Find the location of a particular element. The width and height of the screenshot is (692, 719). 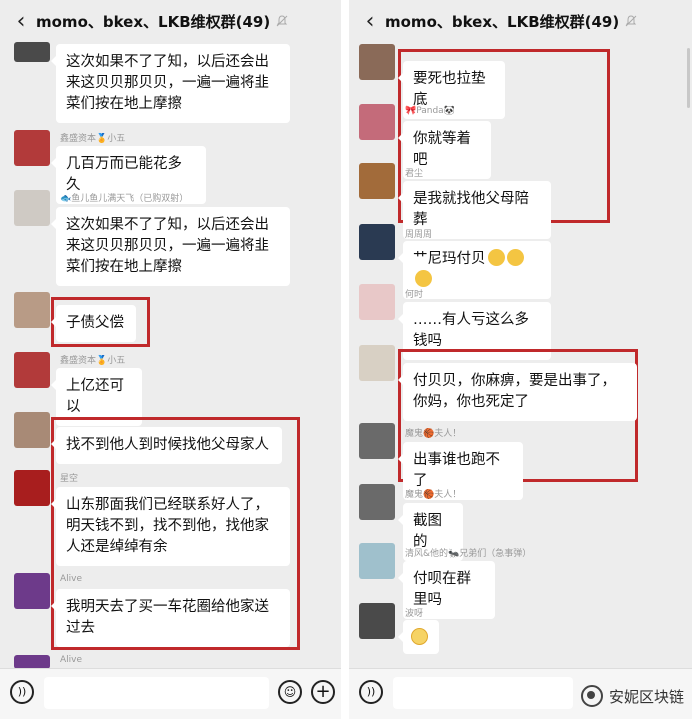

input-bar: )) ☺ + is located at coordinates (170, 693).